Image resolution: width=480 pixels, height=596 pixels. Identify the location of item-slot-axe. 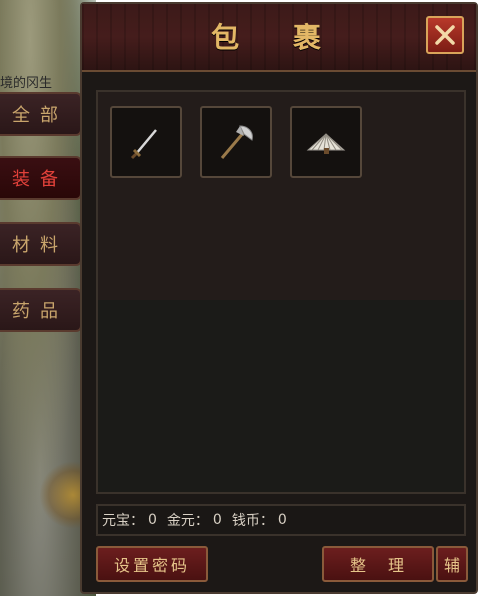
(236, 142).